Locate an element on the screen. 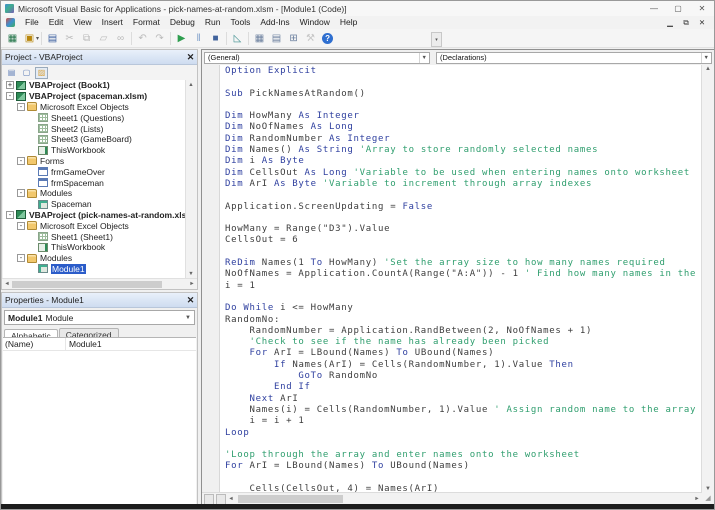 This screenshot has height=510, width=715. tree-item-sheet2-lists: Sheet2 (Lists) is located at coordinates (94, 128).